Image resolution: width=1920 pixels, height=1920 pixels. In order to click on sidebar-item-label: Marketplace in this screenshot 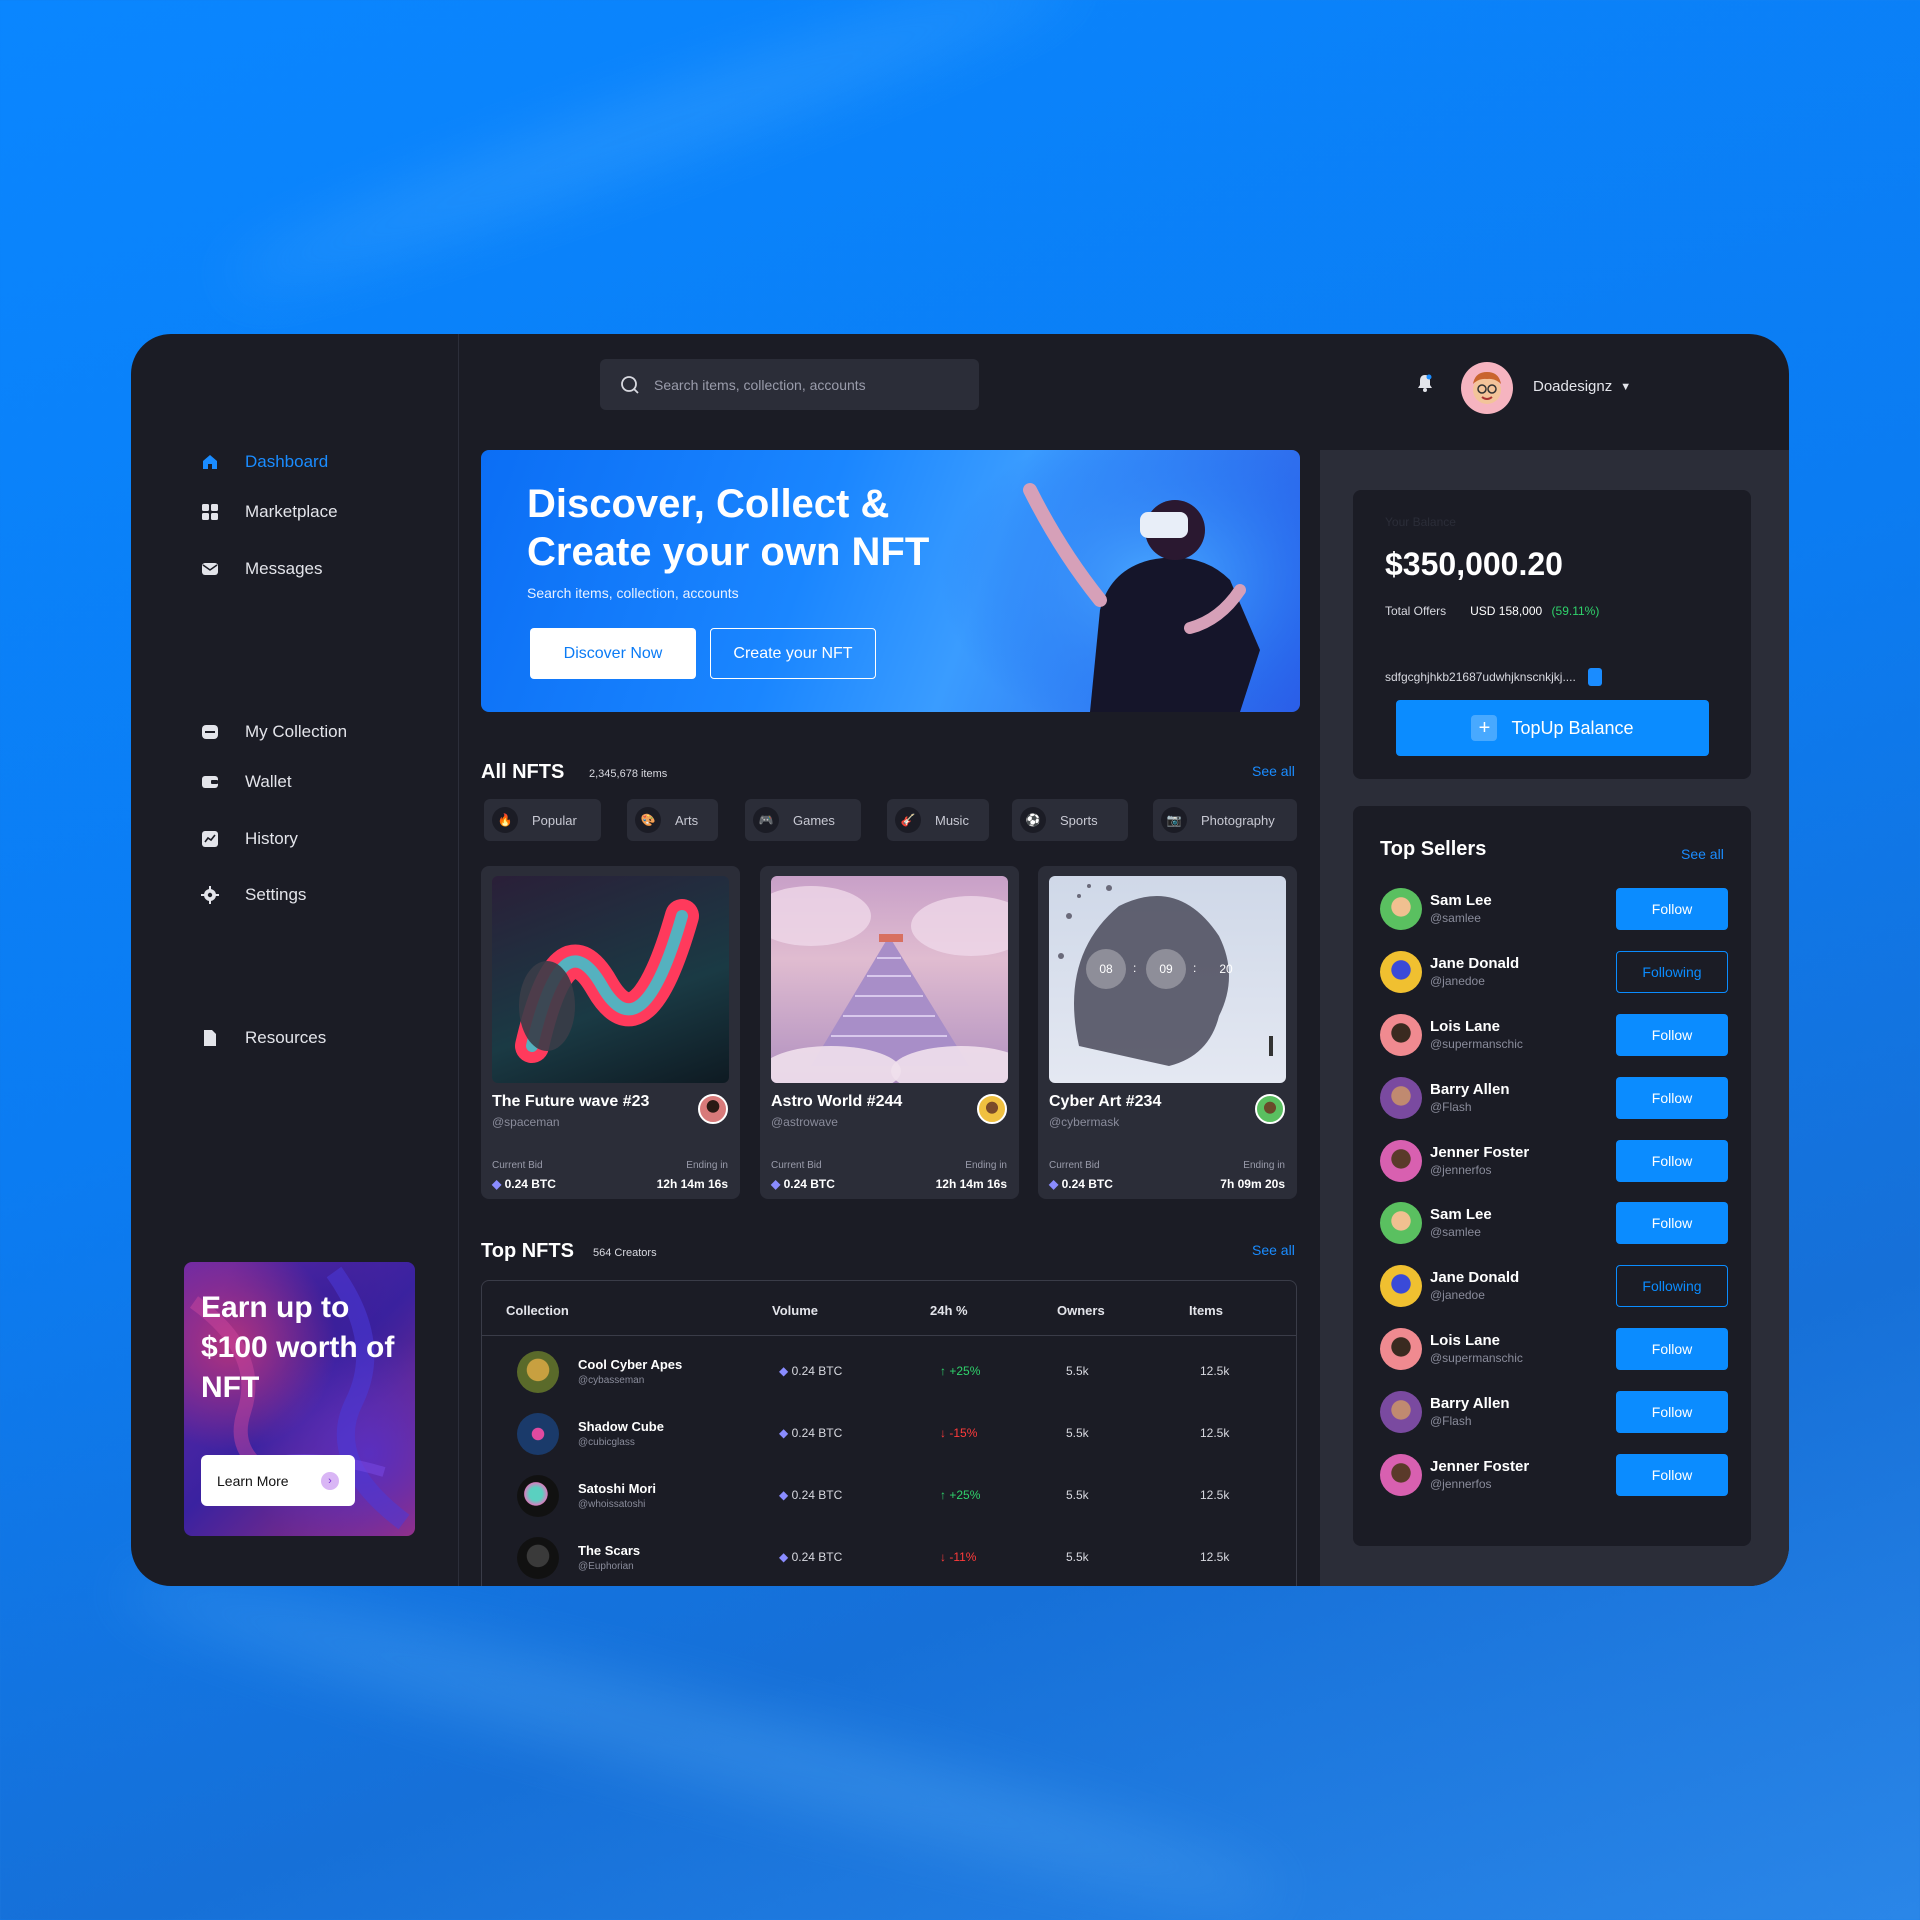, I will do `click(291, 511)`.